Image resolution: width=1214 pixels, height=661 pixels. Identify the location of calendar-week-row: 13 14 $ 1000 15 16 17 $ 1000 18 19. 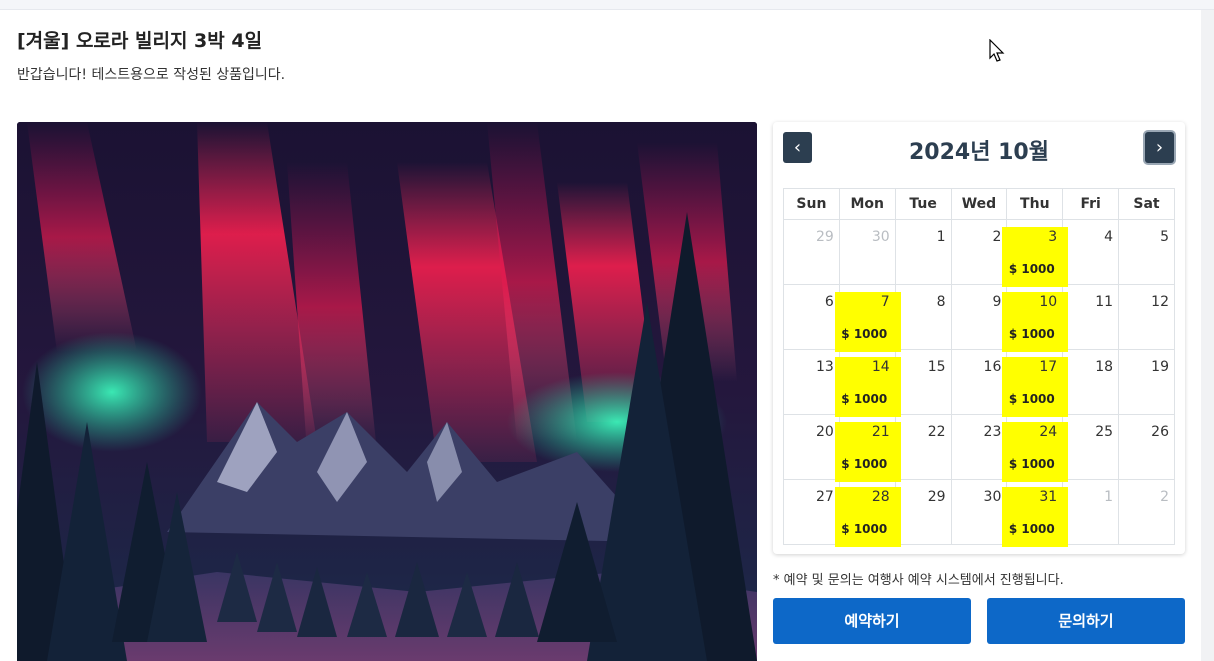
(979, 383).